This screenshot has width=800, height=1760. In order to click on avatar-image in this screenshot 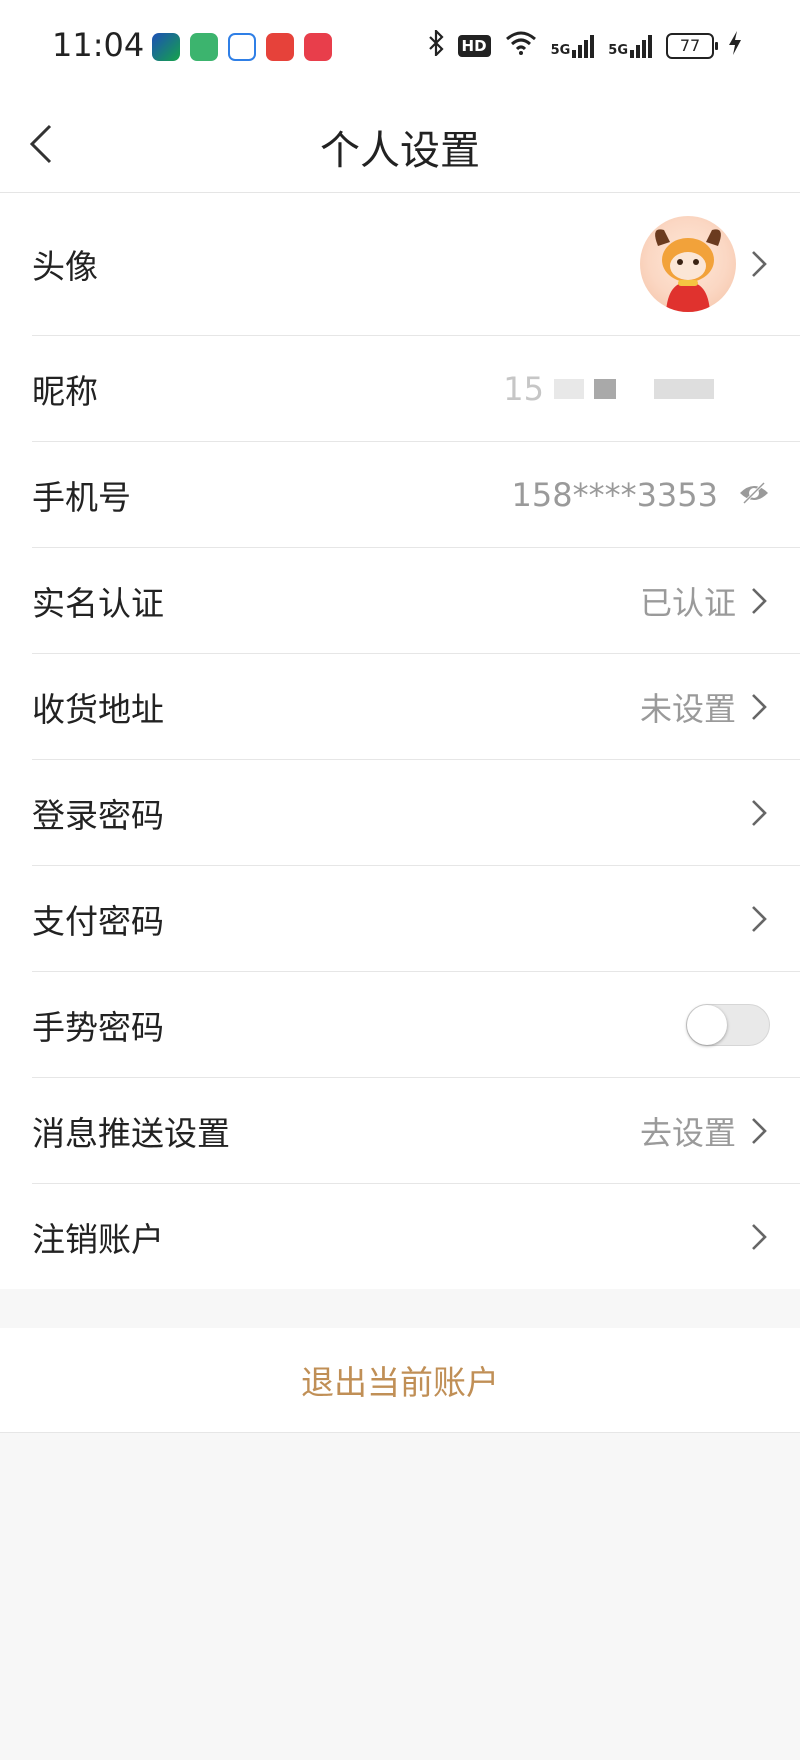, I will do `click(688, 270)`.